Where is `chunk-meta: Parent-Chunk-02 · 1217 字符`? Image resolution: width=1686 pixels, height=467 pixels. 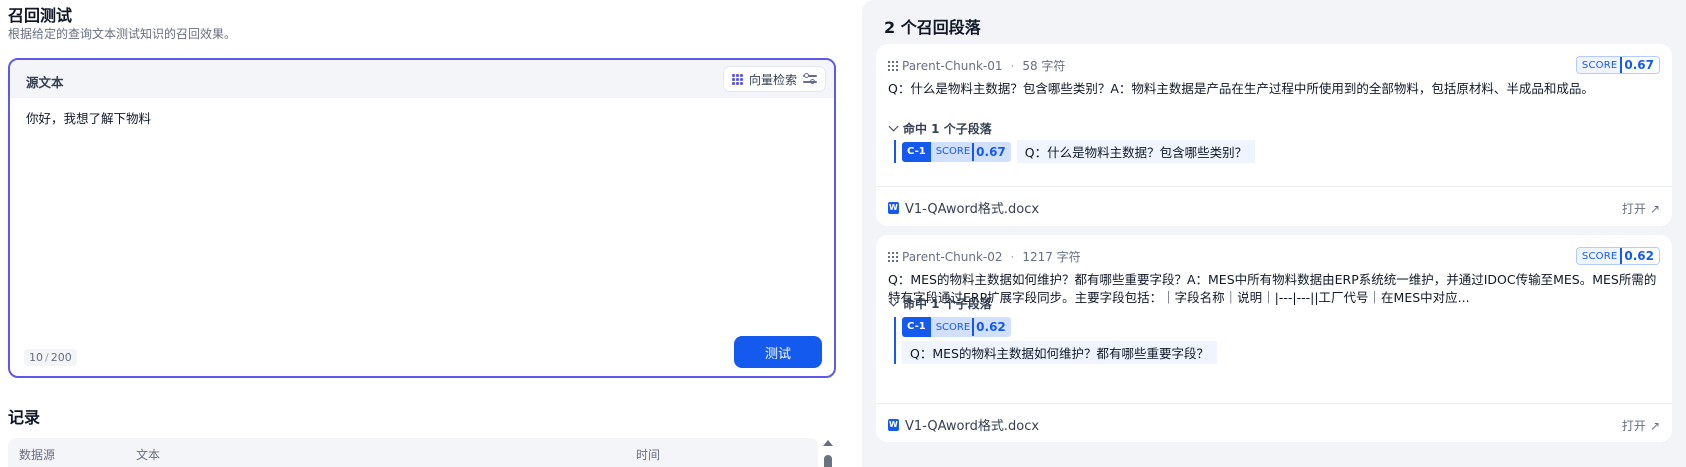
chunk-meta: Parent-Chunk-02 · 1217 字符 is located at coordinates (984, 256).